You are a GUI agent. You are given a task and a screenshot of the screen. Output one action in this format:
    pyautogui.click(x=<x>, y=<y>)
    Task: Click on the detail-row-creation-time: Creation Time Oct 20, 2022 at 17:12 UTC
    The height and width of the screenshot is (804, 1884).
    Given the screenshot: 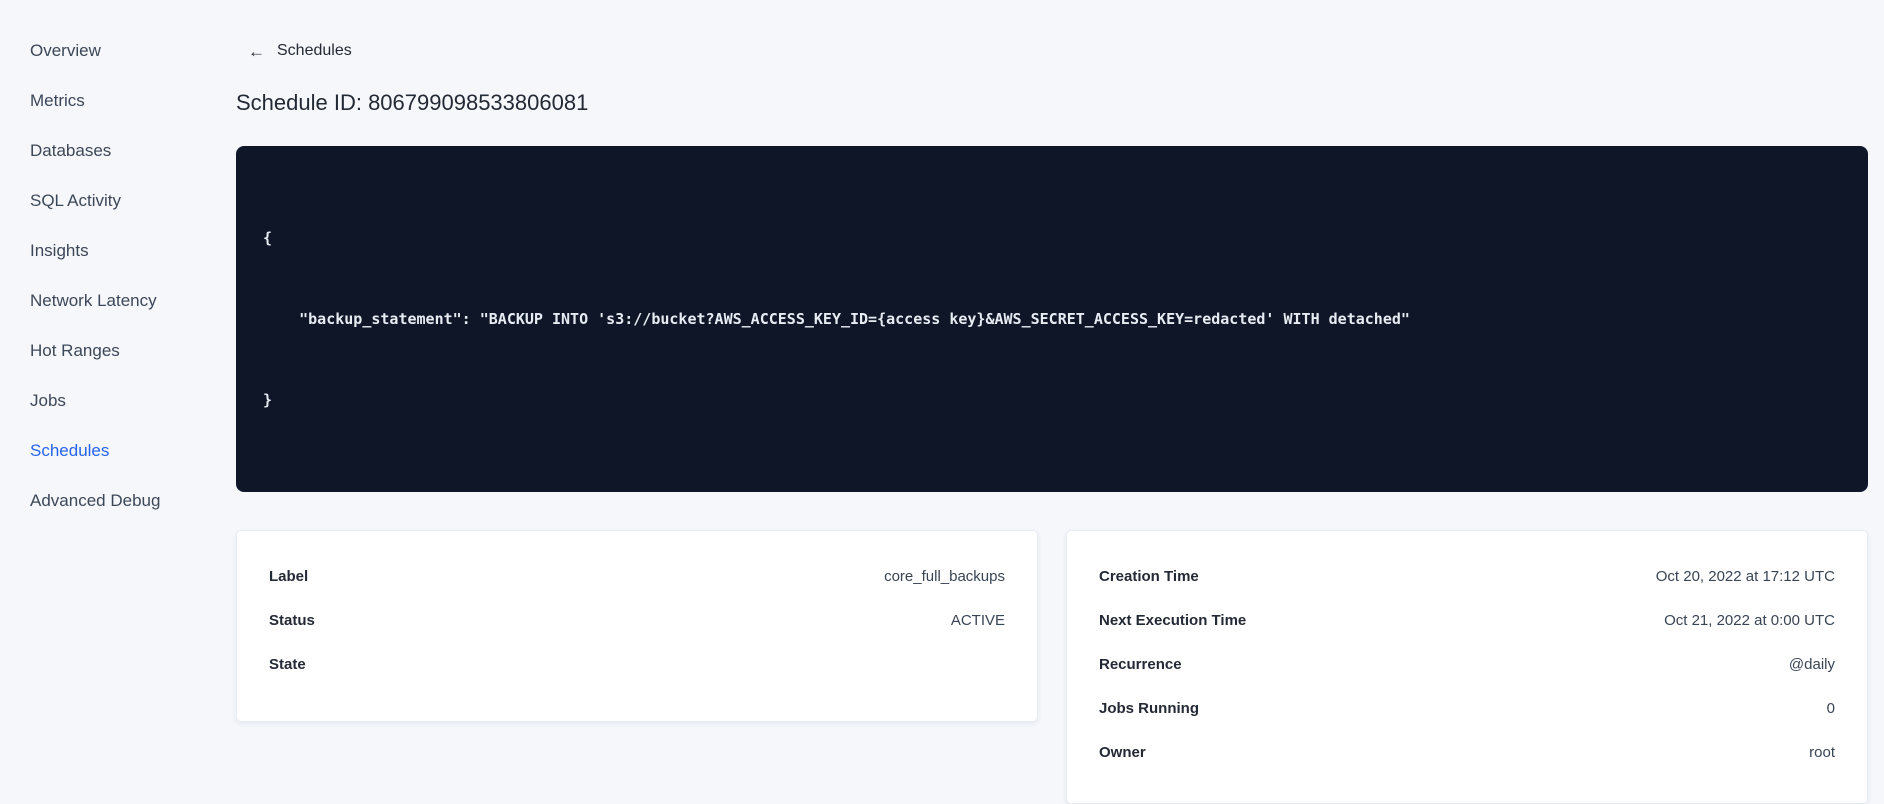 What is the action you would take?
    pyautogui.click(x=1467, y=577)
    